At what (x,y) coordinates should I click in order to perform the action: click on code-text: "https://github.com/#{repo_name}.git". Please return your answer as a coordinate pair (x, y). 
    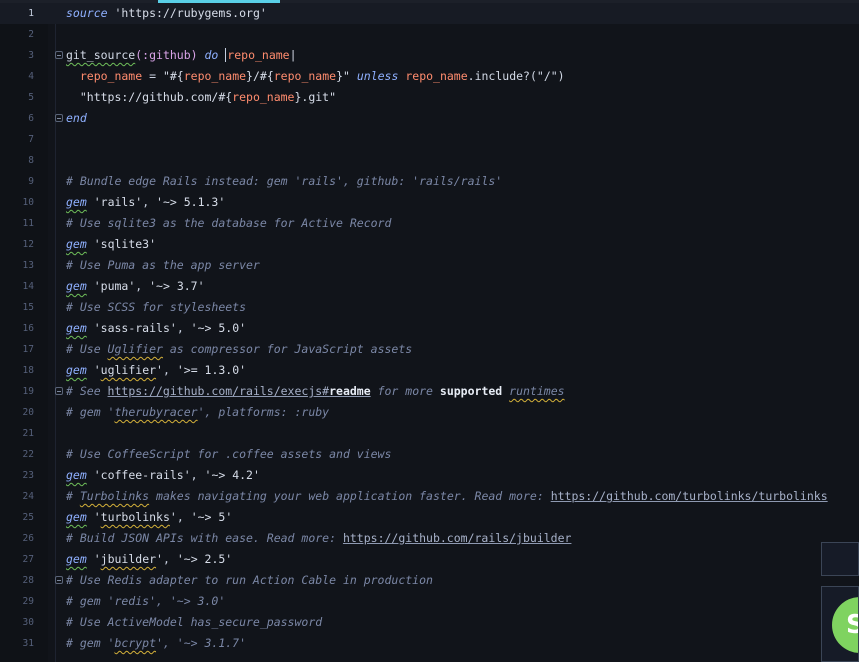
    Looking at the image, I should click on (201, 97).